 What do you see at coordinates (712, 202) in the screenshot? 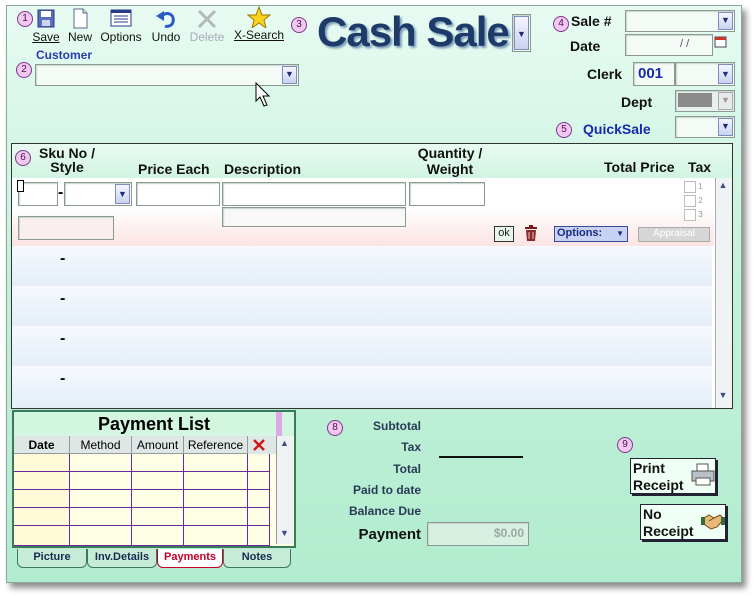
I see `tax-checkbox-group: 1 2 3` at bounding box center [712, 202].